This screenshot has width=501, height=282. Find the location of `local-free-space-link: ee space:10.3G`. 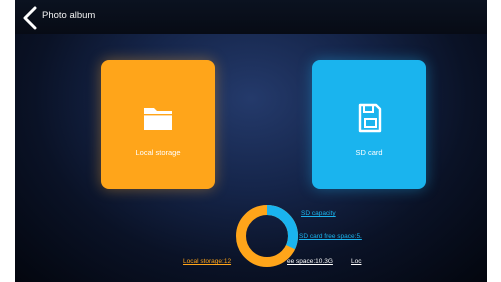

local-free-space-link: ee space:10.3G is located at coordinates (310, 261).